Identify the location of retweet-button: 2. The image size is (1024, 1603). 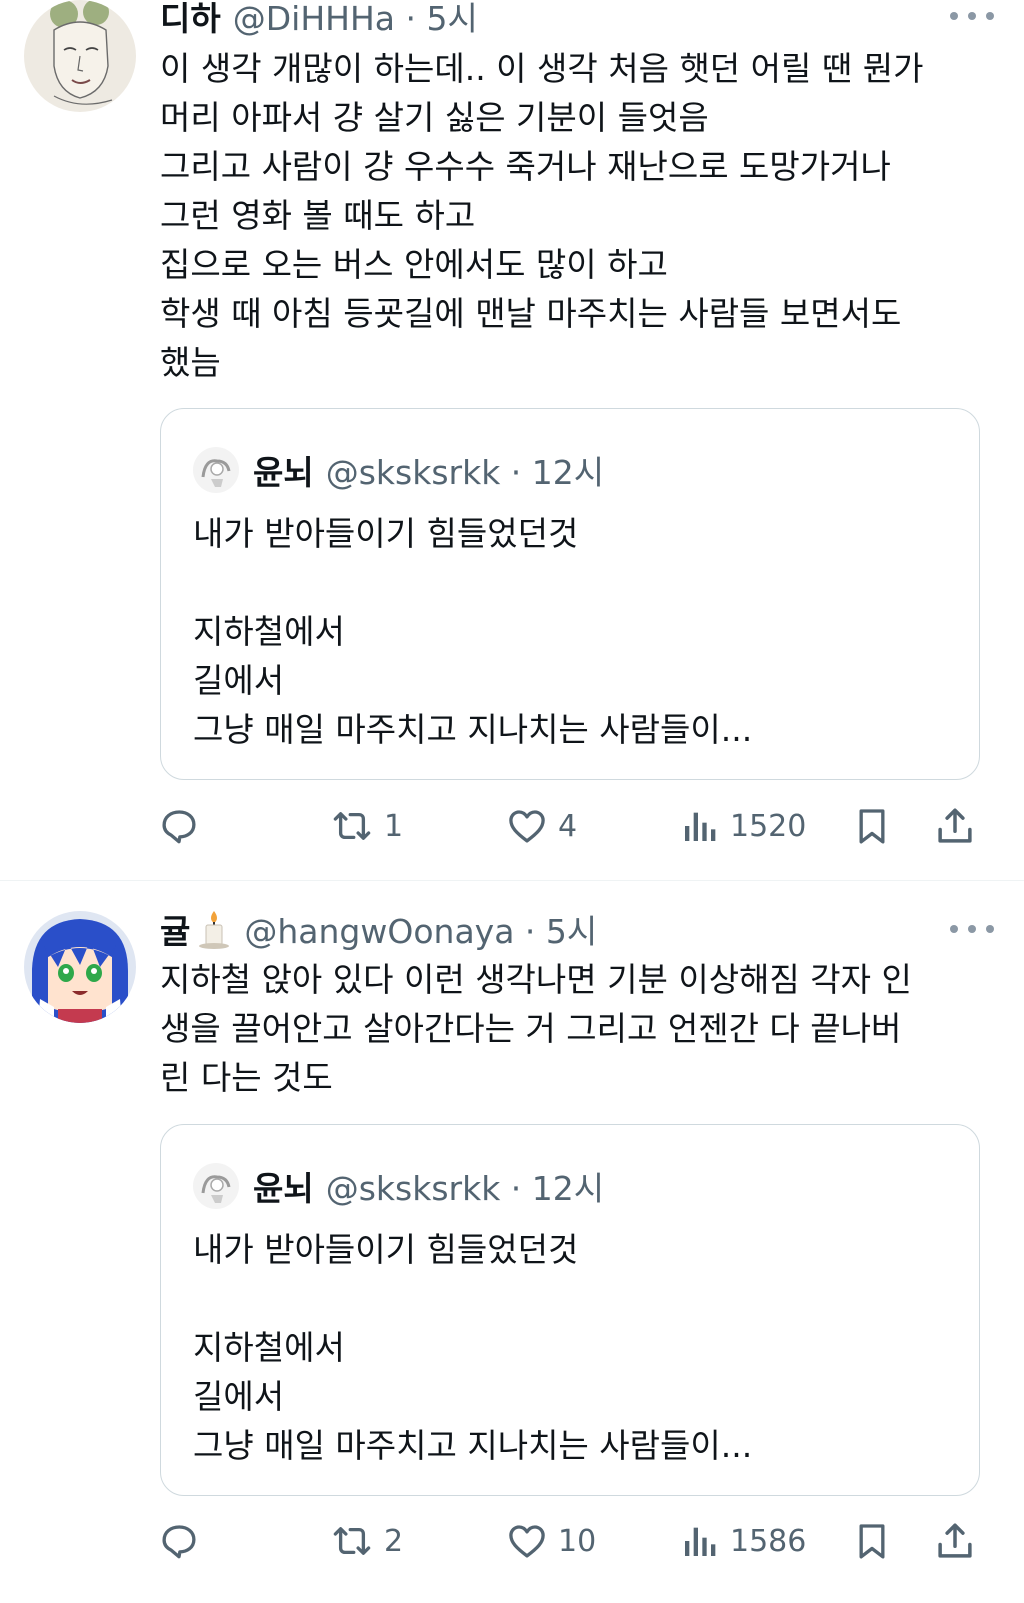
(366, 1541).